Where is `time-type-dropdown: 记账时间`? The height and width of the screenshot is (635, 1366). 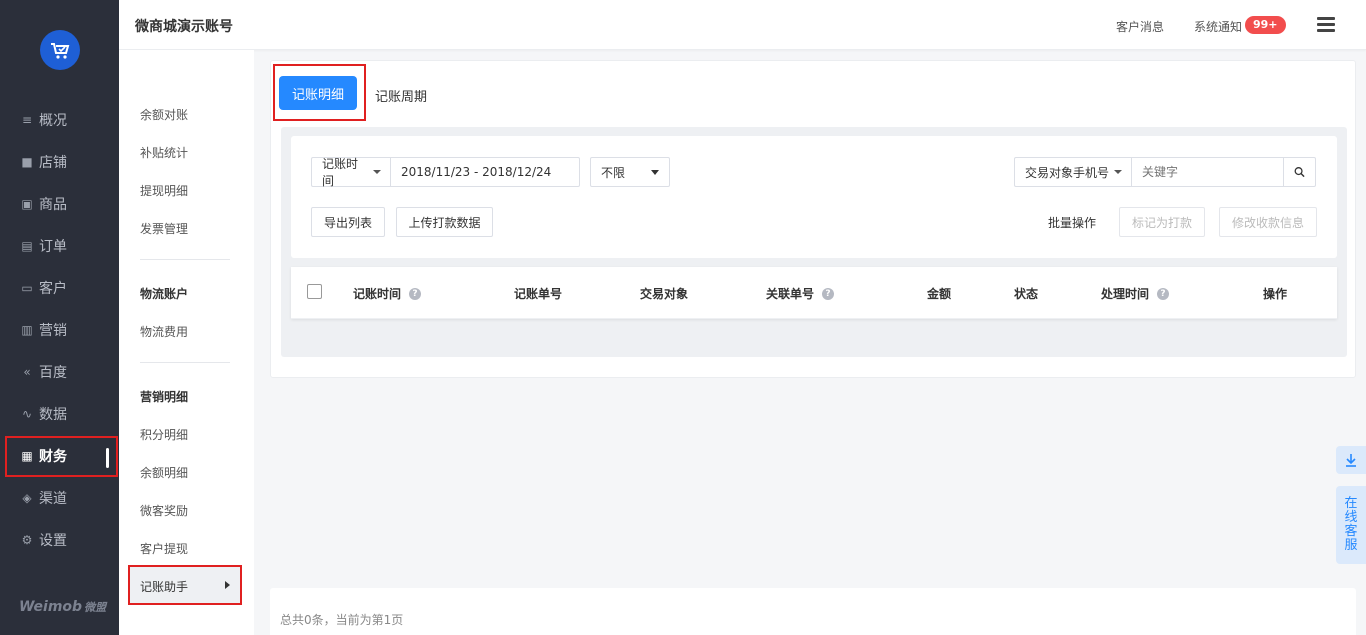
time-type-dropdown: 记账时间 is located at coordinates (351, 172).